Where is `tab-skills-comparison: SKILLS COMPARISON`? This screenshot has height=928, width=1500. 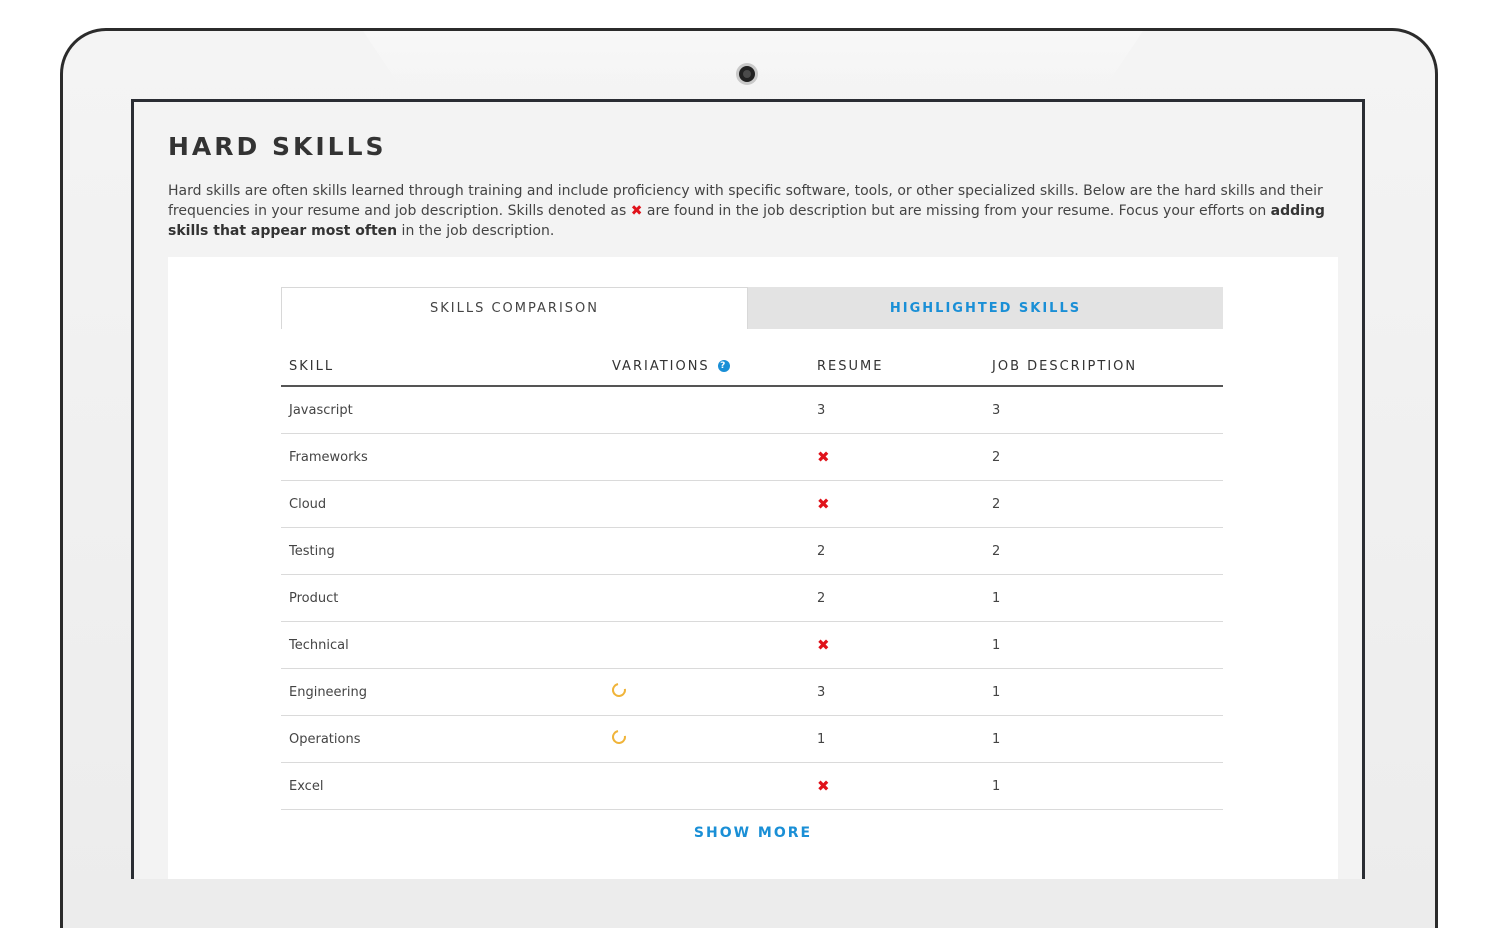
tab-skills-comparison: SKILLS COMPARISON is located at coordinates (514, 308).